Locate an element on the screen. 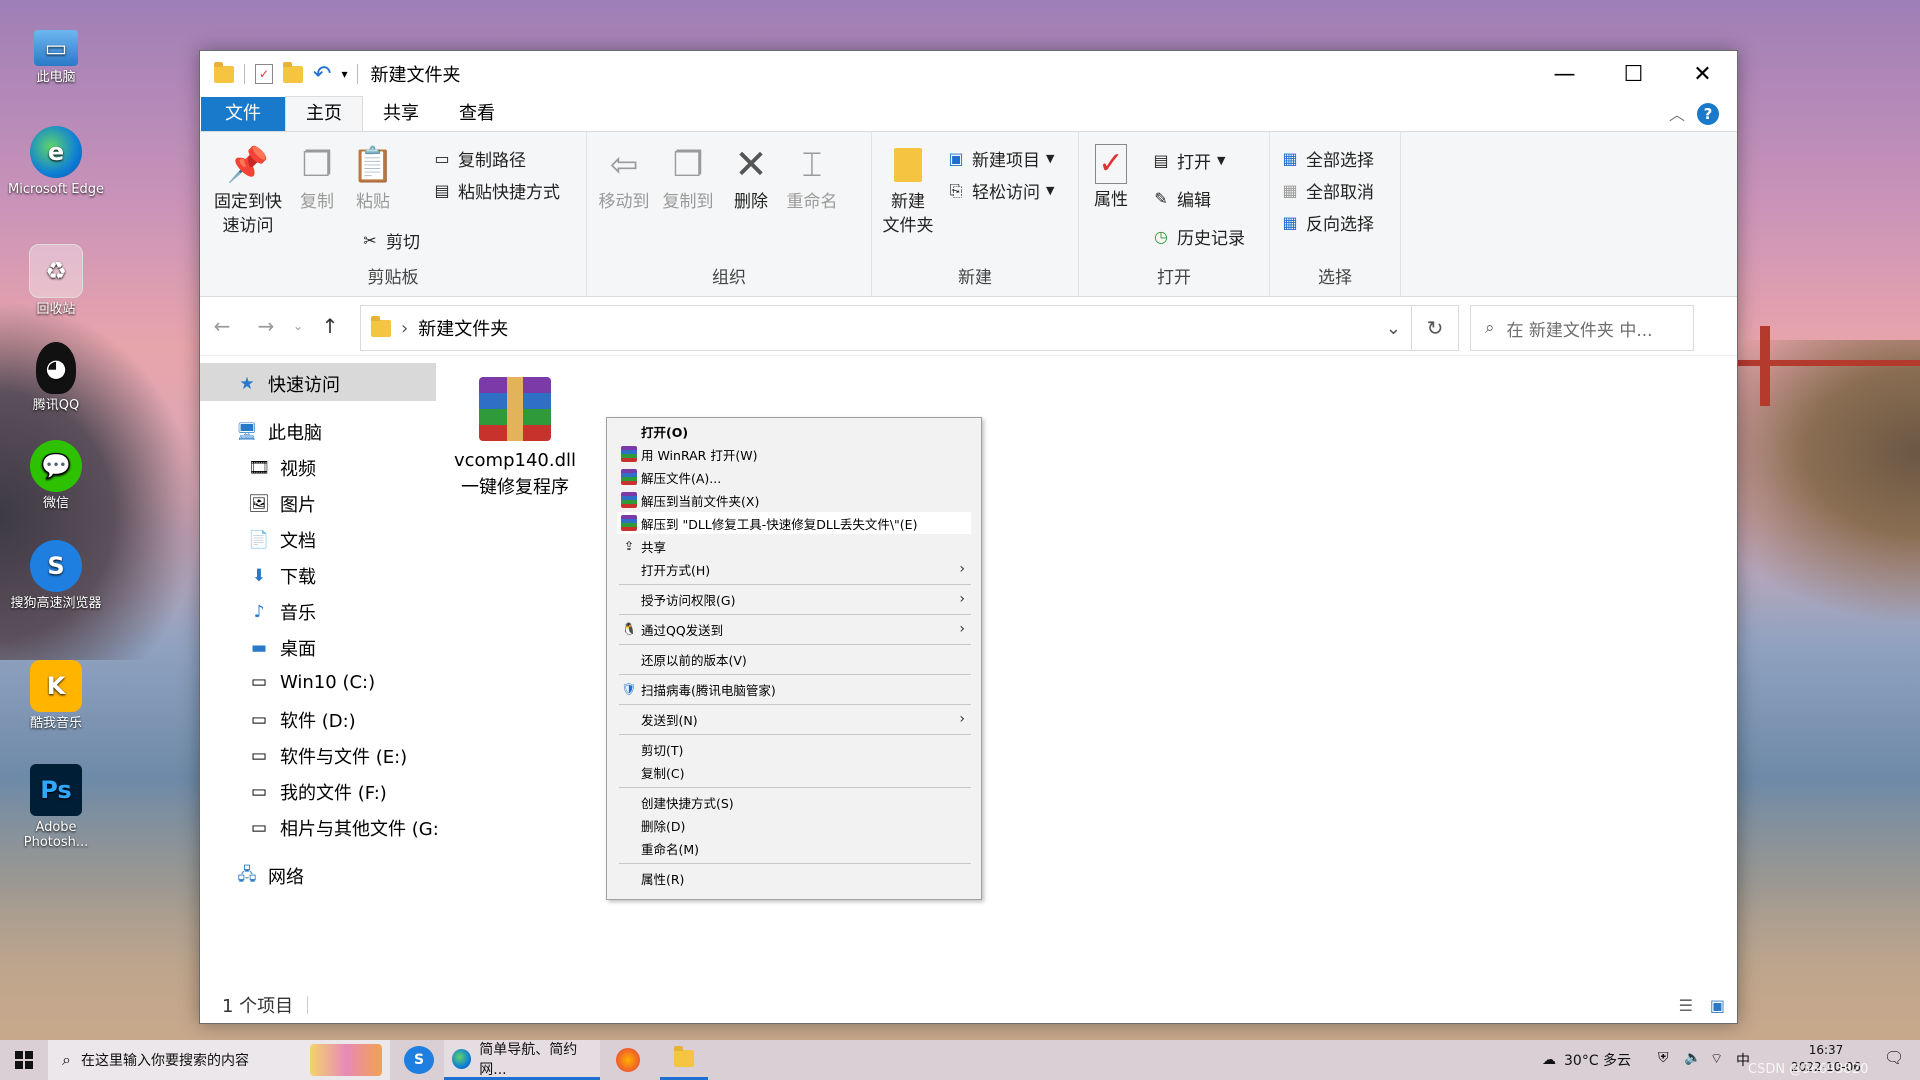  tab-home: 主页 is located at coordinates (324, 113).